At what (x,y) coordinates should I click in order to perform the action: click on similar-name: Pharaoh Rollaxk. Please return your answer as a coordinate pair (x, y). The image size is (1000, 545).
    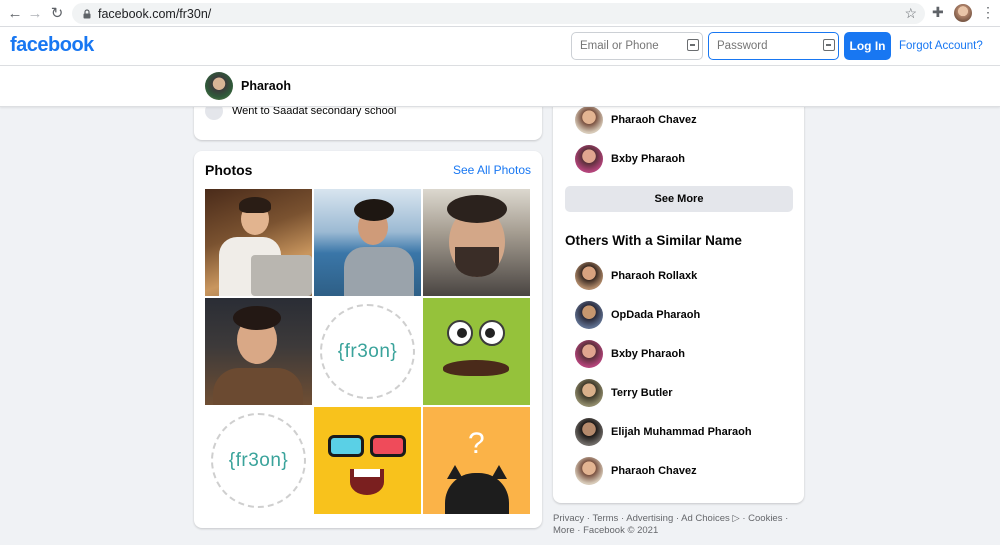
    Looking at the image, I should click on (654, 276).